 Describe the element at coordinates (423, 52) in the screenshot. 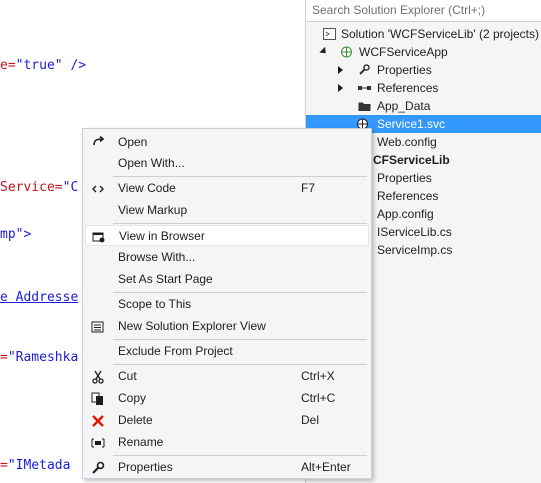

I see `tree-item-wcfserviceapp: WCFServiceApp` at that location.